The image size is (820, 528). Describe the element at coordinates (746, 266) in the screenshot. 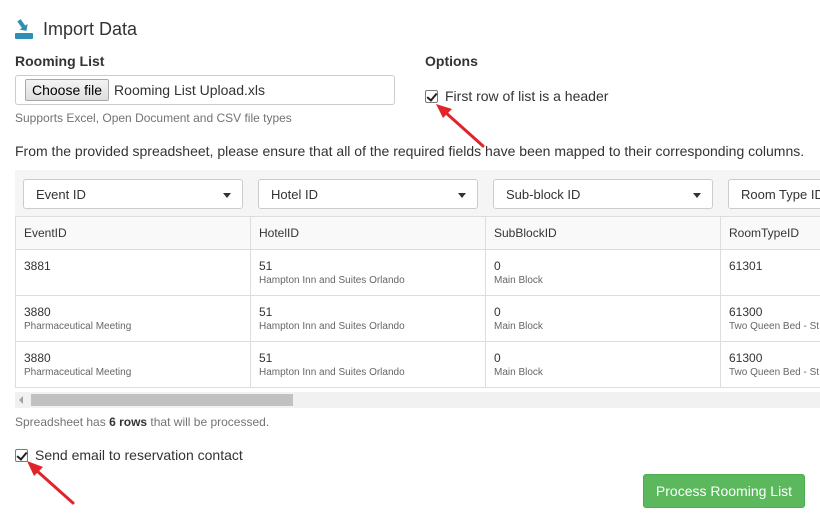

I see `cell-value: 61301` at that location.